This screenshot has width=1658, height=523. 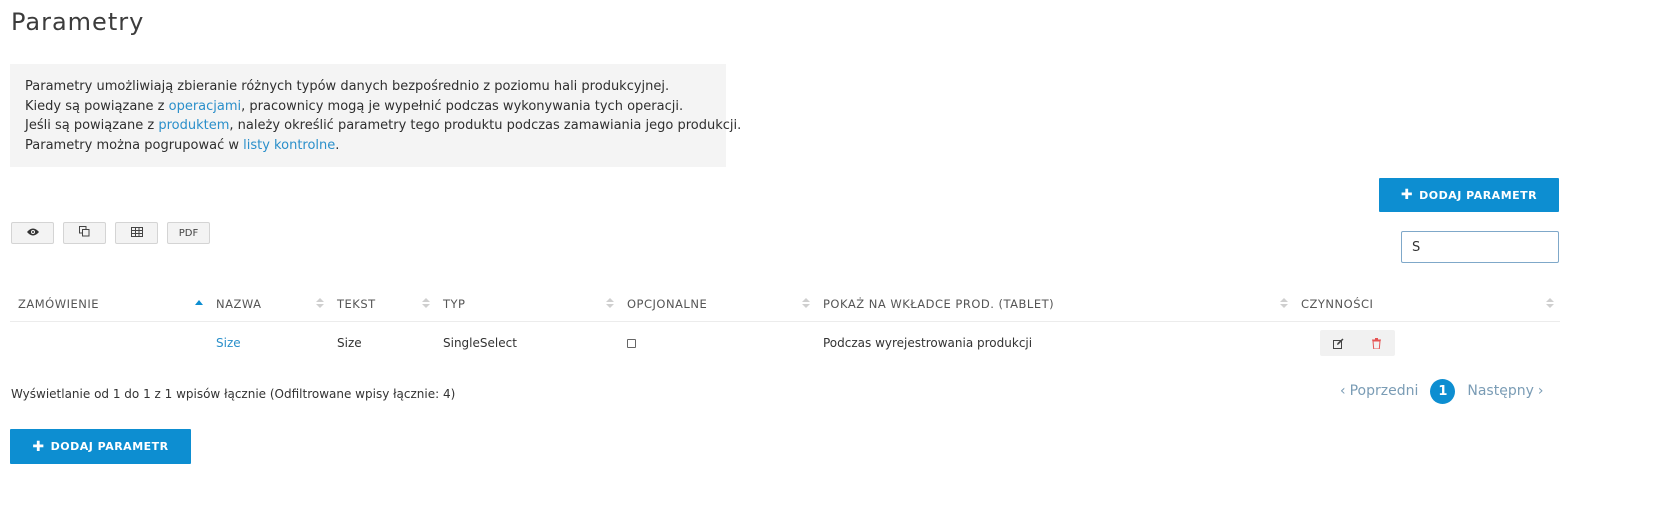 What do you see at coordinates (928, 343) in the screenshot?
I see `cell-show-on-tablet: Podczas wyrejestrowania produkcji` at bounding box center [928, 343].